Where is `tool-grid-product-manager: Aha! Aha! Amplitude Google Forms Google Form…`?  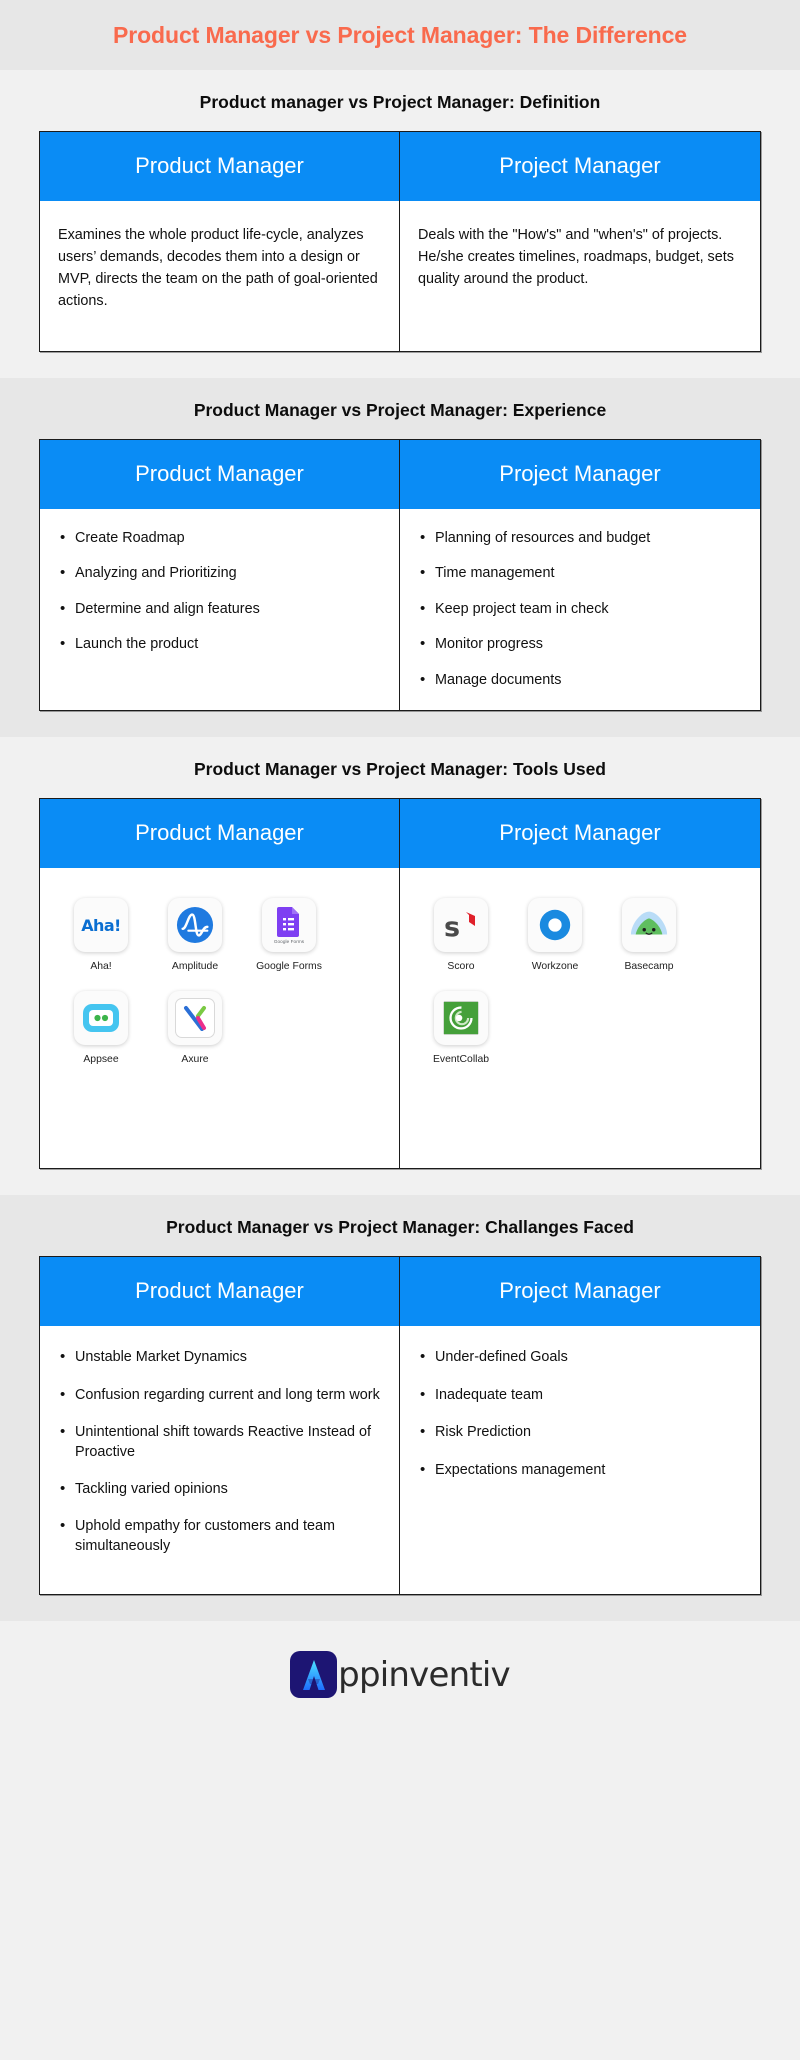
tool-grid-product-manager: Aha! Aha! Amplitude Google Forms Google Form… is located at coordinates (221, 988).